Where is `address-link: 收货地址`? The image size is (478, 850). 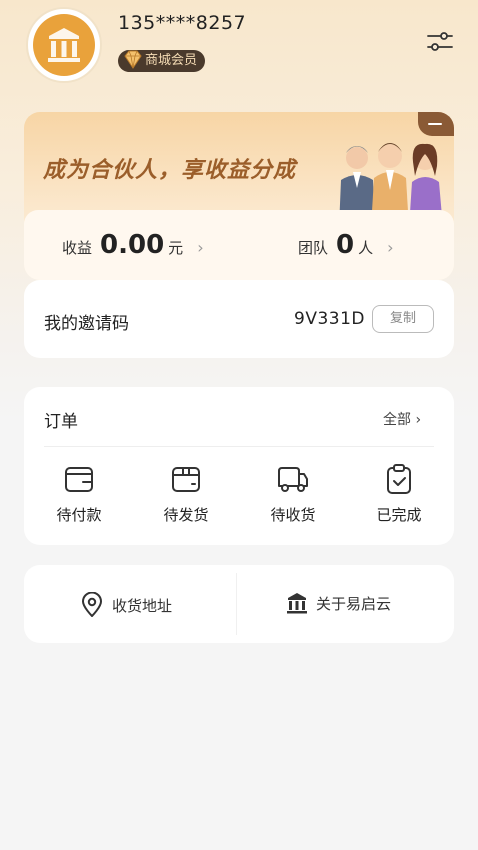 address-link: 收货地址 is located at coordinates (126, 605).